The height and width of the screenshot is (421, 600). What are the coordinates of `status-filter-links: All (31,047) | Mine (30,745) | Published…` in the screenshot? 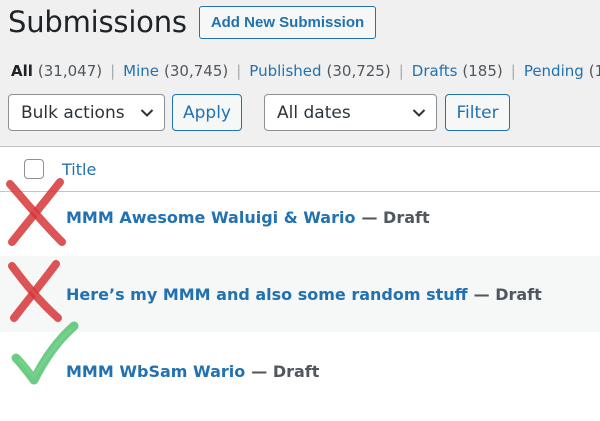 It's located at (305, 71).